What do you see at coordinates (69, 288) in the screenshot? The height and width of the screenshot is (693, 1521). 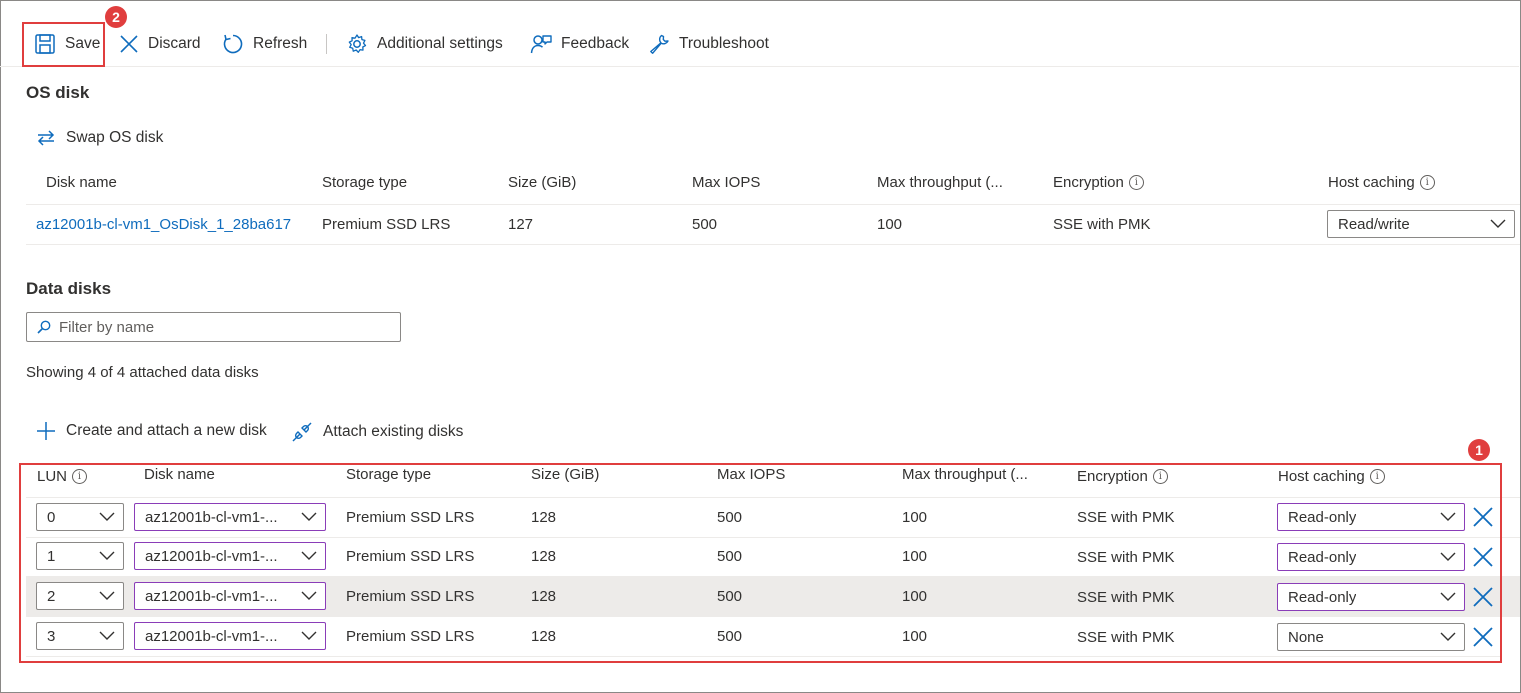 I see `data-disks-title: Data disks` at bounding box center [69, 288].